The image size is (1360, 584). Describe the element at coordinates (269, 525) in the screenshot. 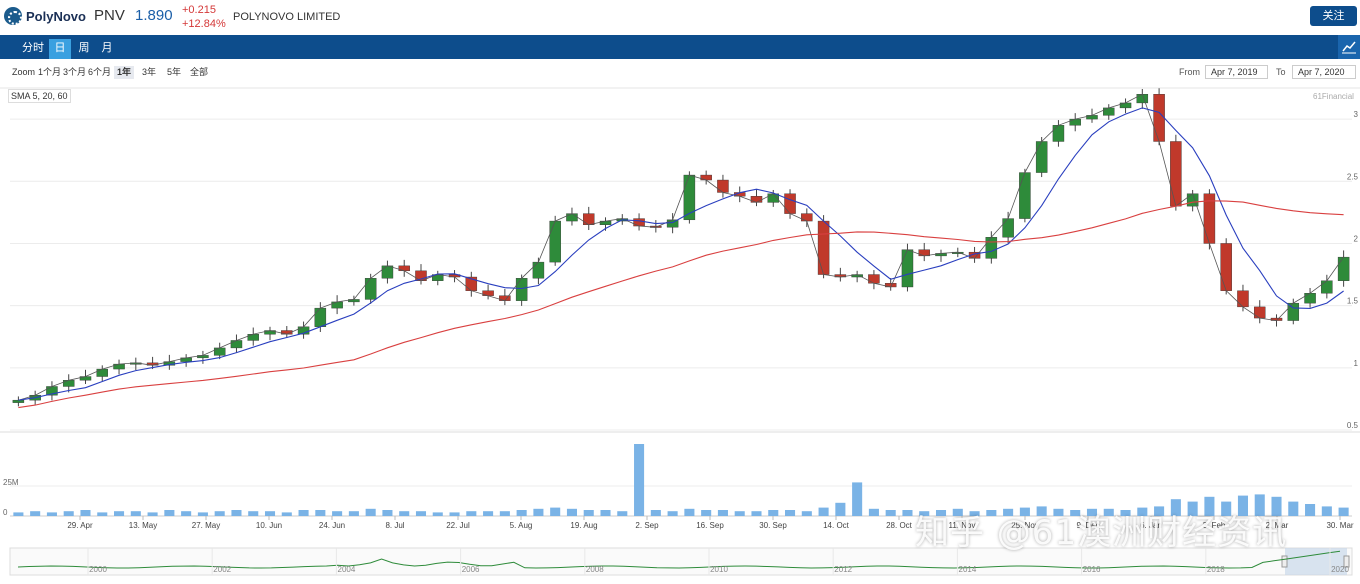

I see `x-tick-label: 10. Jun` at that location.